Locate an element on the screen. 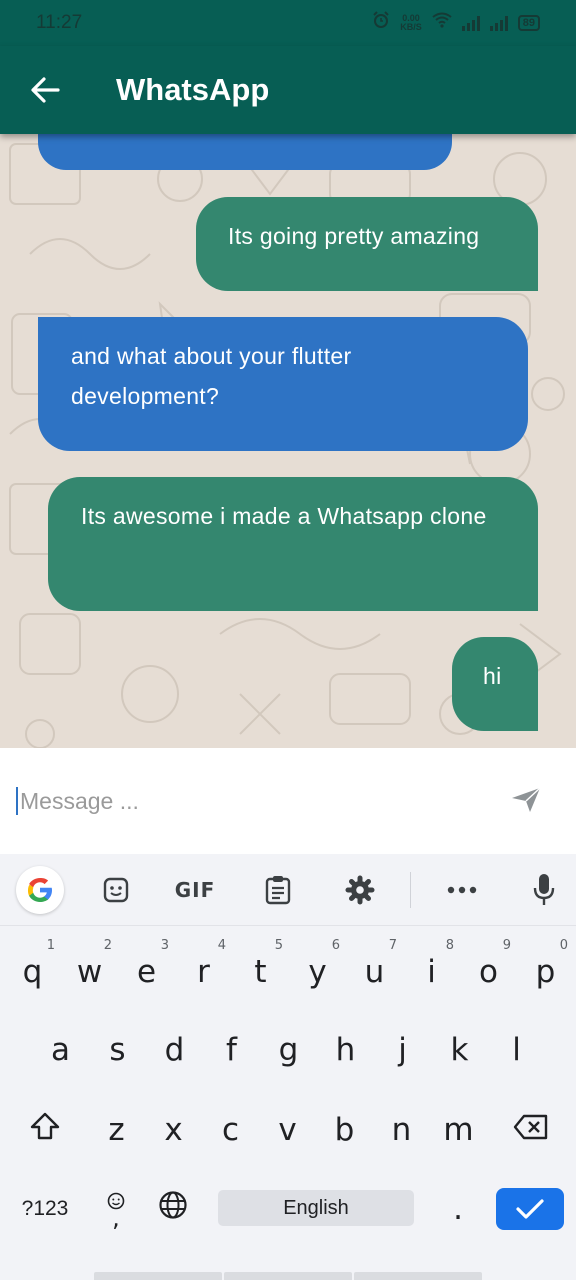 The width and height of the screenshot is (576, 1280). key-label: b is located at coordinates (344, 1130).